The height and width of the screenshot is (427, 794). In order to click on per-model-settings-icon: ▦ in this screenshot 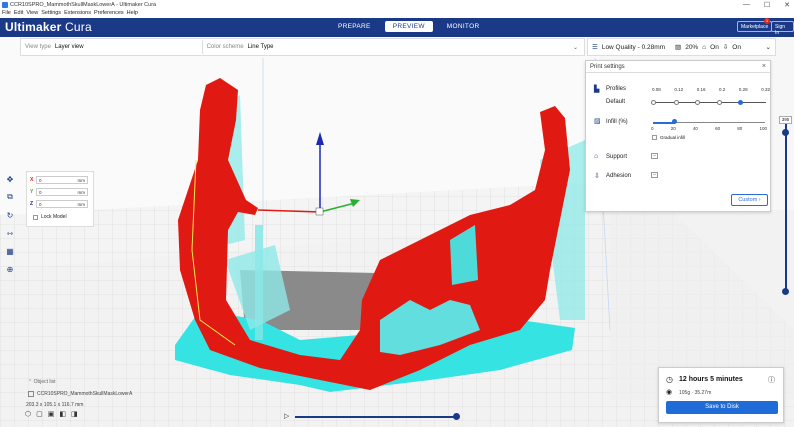, I will do `click(10, 251)`.